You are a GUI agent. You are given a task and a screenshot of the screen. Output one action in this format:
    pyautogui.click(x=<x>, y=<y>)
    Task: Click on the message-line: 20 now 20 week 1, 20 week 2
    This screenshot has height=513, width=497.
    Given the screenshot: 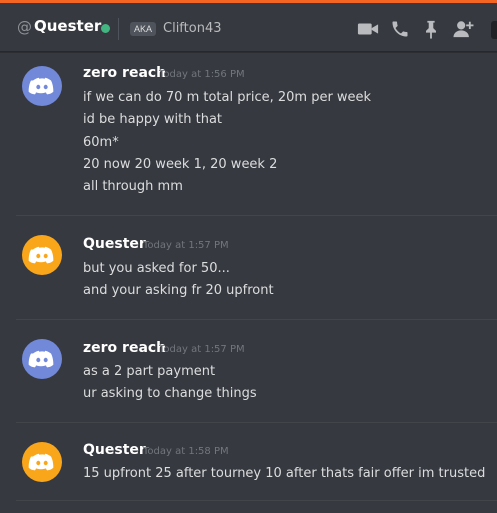 What is the action you would take?
    pyautogui.click(x=180, y=164)
    